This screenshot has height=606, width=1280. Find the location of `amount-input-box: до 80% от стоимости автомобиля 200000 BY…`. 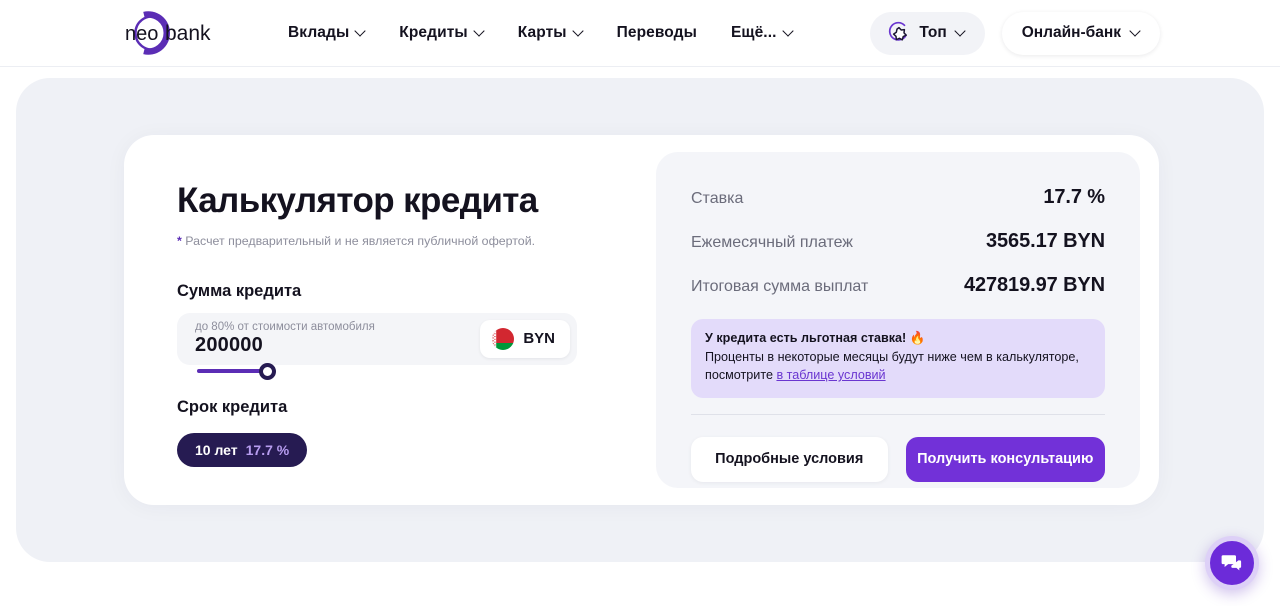

amount-input-box: до 80% от стоимости автомобиля 200000 BY… is located at coordinates (377, 346).